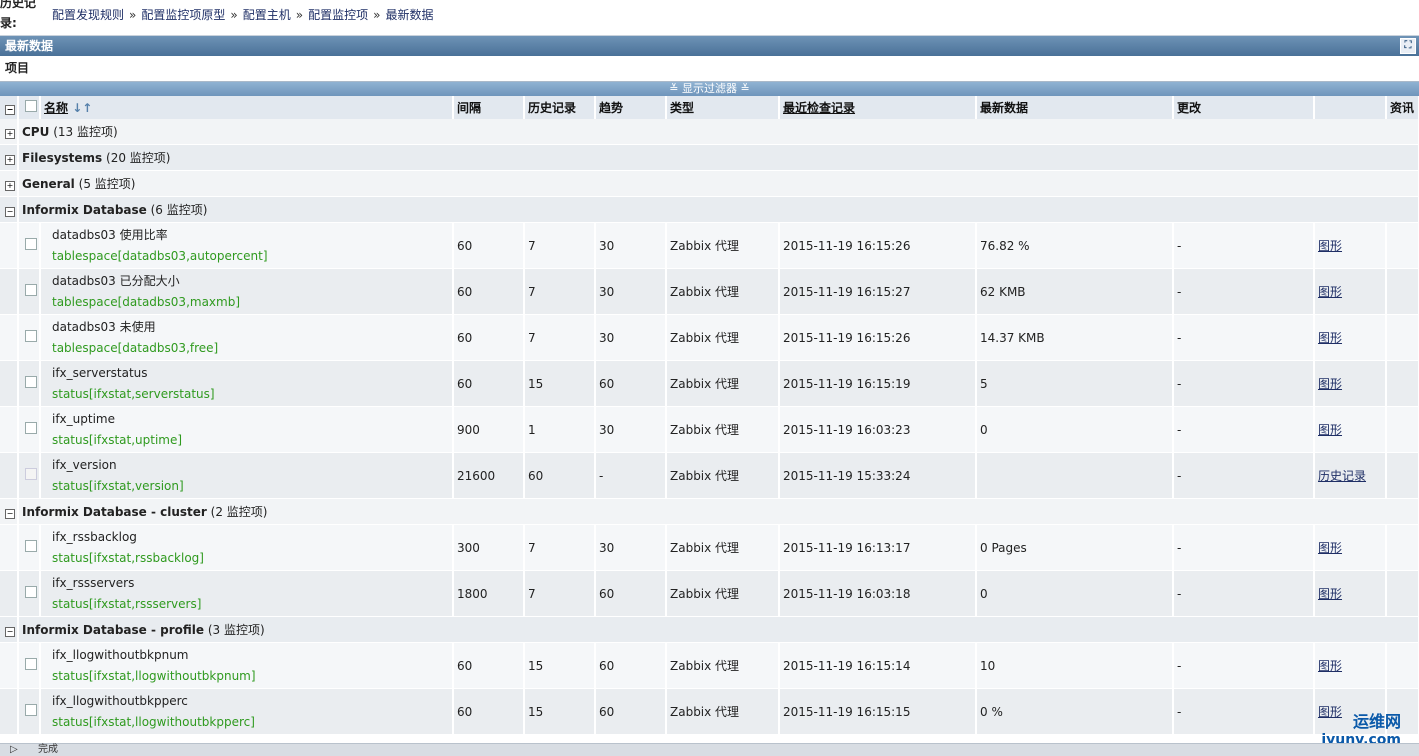 The height and width of the screenshot is (756, 1419). What do you see at coordinates (183, 15) in the screenshot?
I see `breadcrumb-item: 配置监控项原型` at bounding box center [183, 15].